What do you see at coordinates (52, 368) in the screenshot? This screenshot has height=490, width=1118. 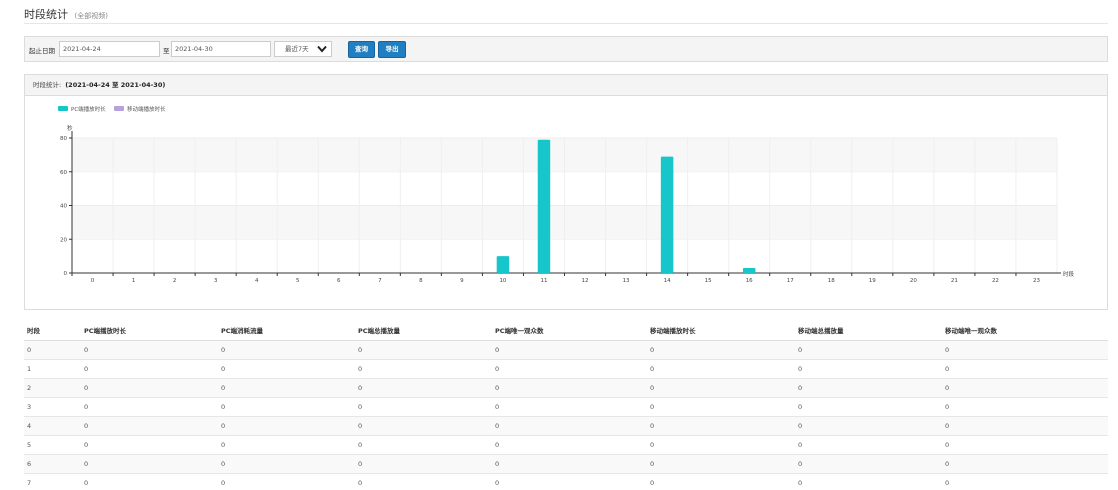 I see `table-cell: 1` at bounding box center [52, 368].